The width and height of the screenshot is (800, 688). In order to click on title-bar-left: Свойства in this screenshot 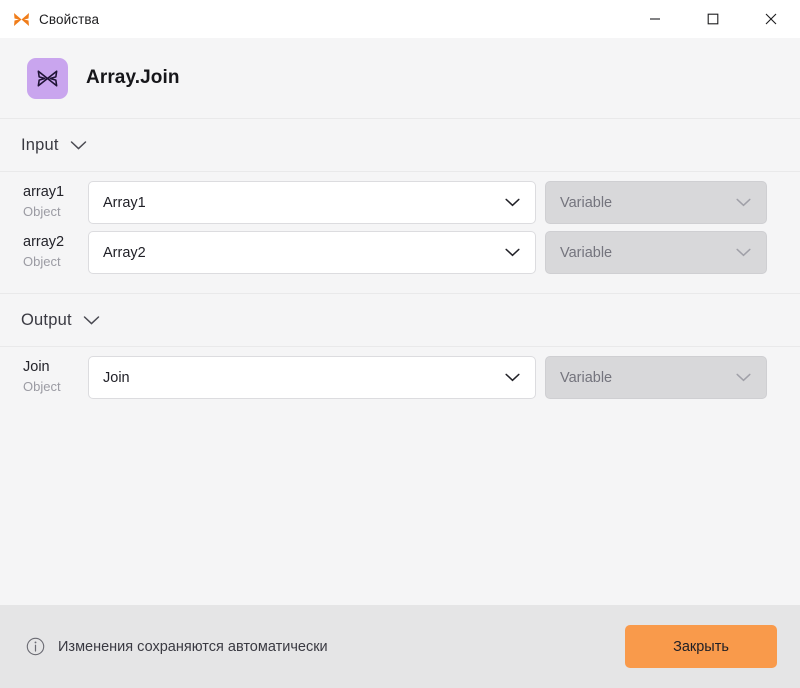, I will do `click(49, 19)`.